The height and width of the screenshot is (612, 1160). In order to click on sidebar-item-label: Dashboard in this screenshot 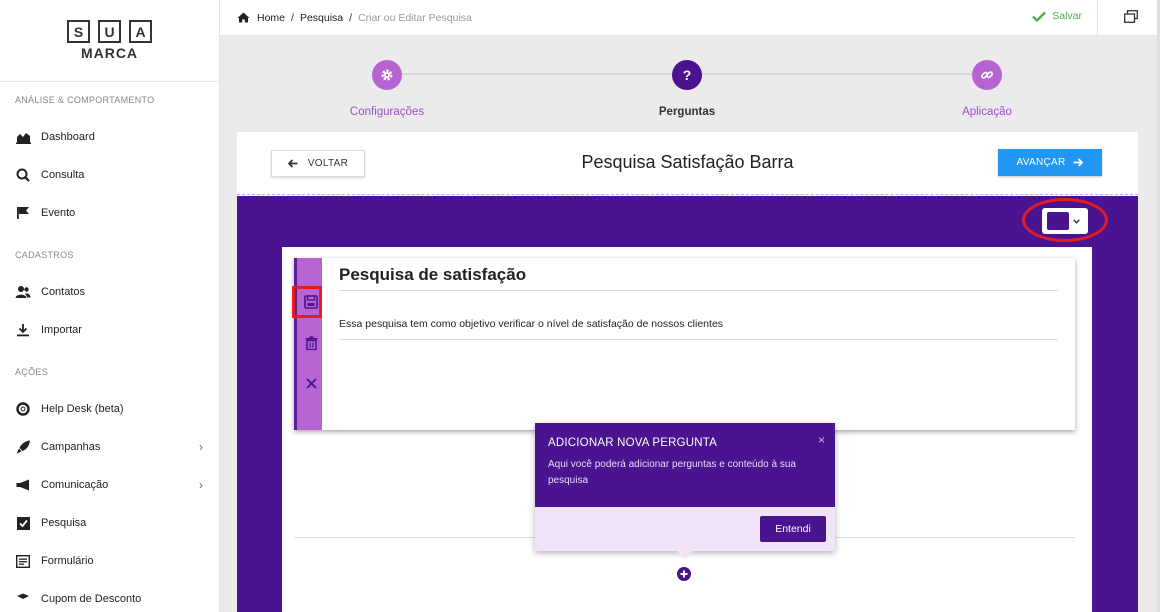, I will do `click(68, 137)`.